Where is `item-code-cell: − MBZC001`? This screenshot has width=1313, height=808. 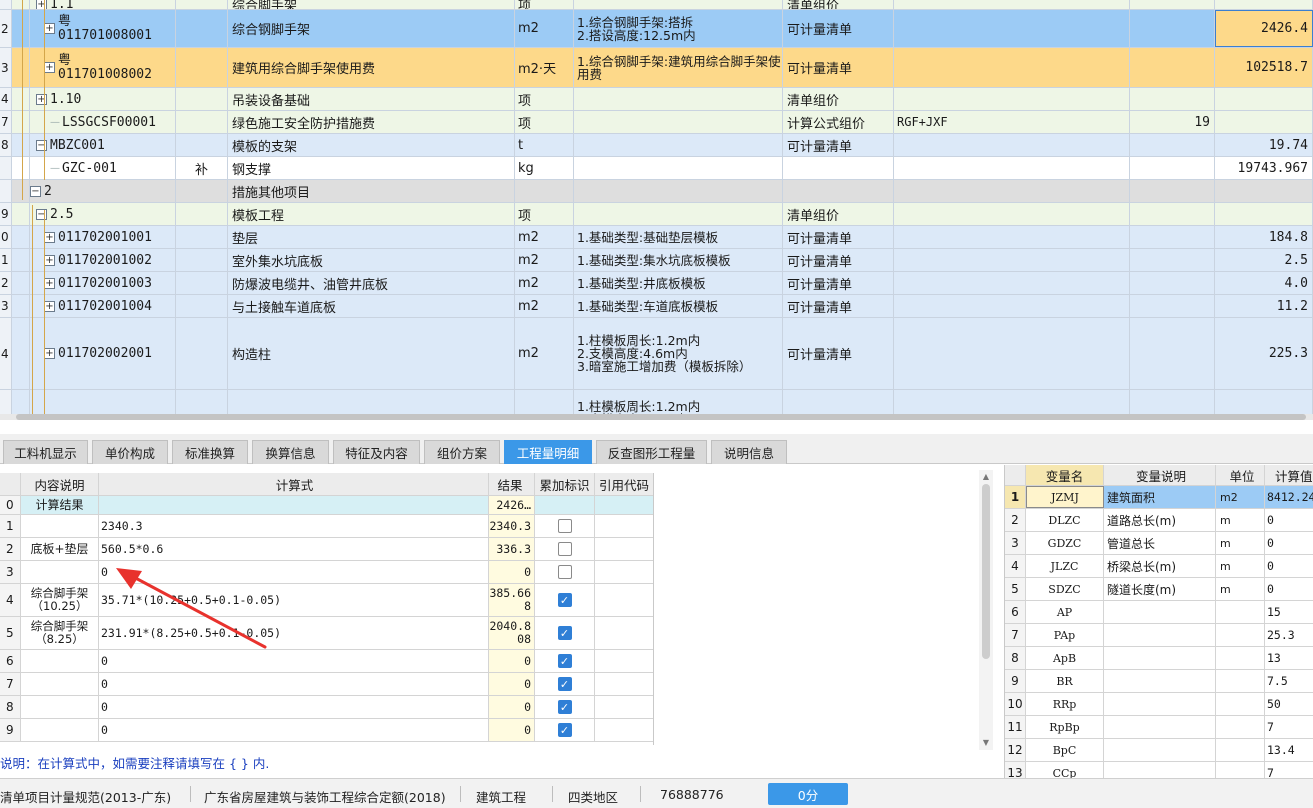
item-code-cell: − MBZC001 is located at coordinates (103, 145).